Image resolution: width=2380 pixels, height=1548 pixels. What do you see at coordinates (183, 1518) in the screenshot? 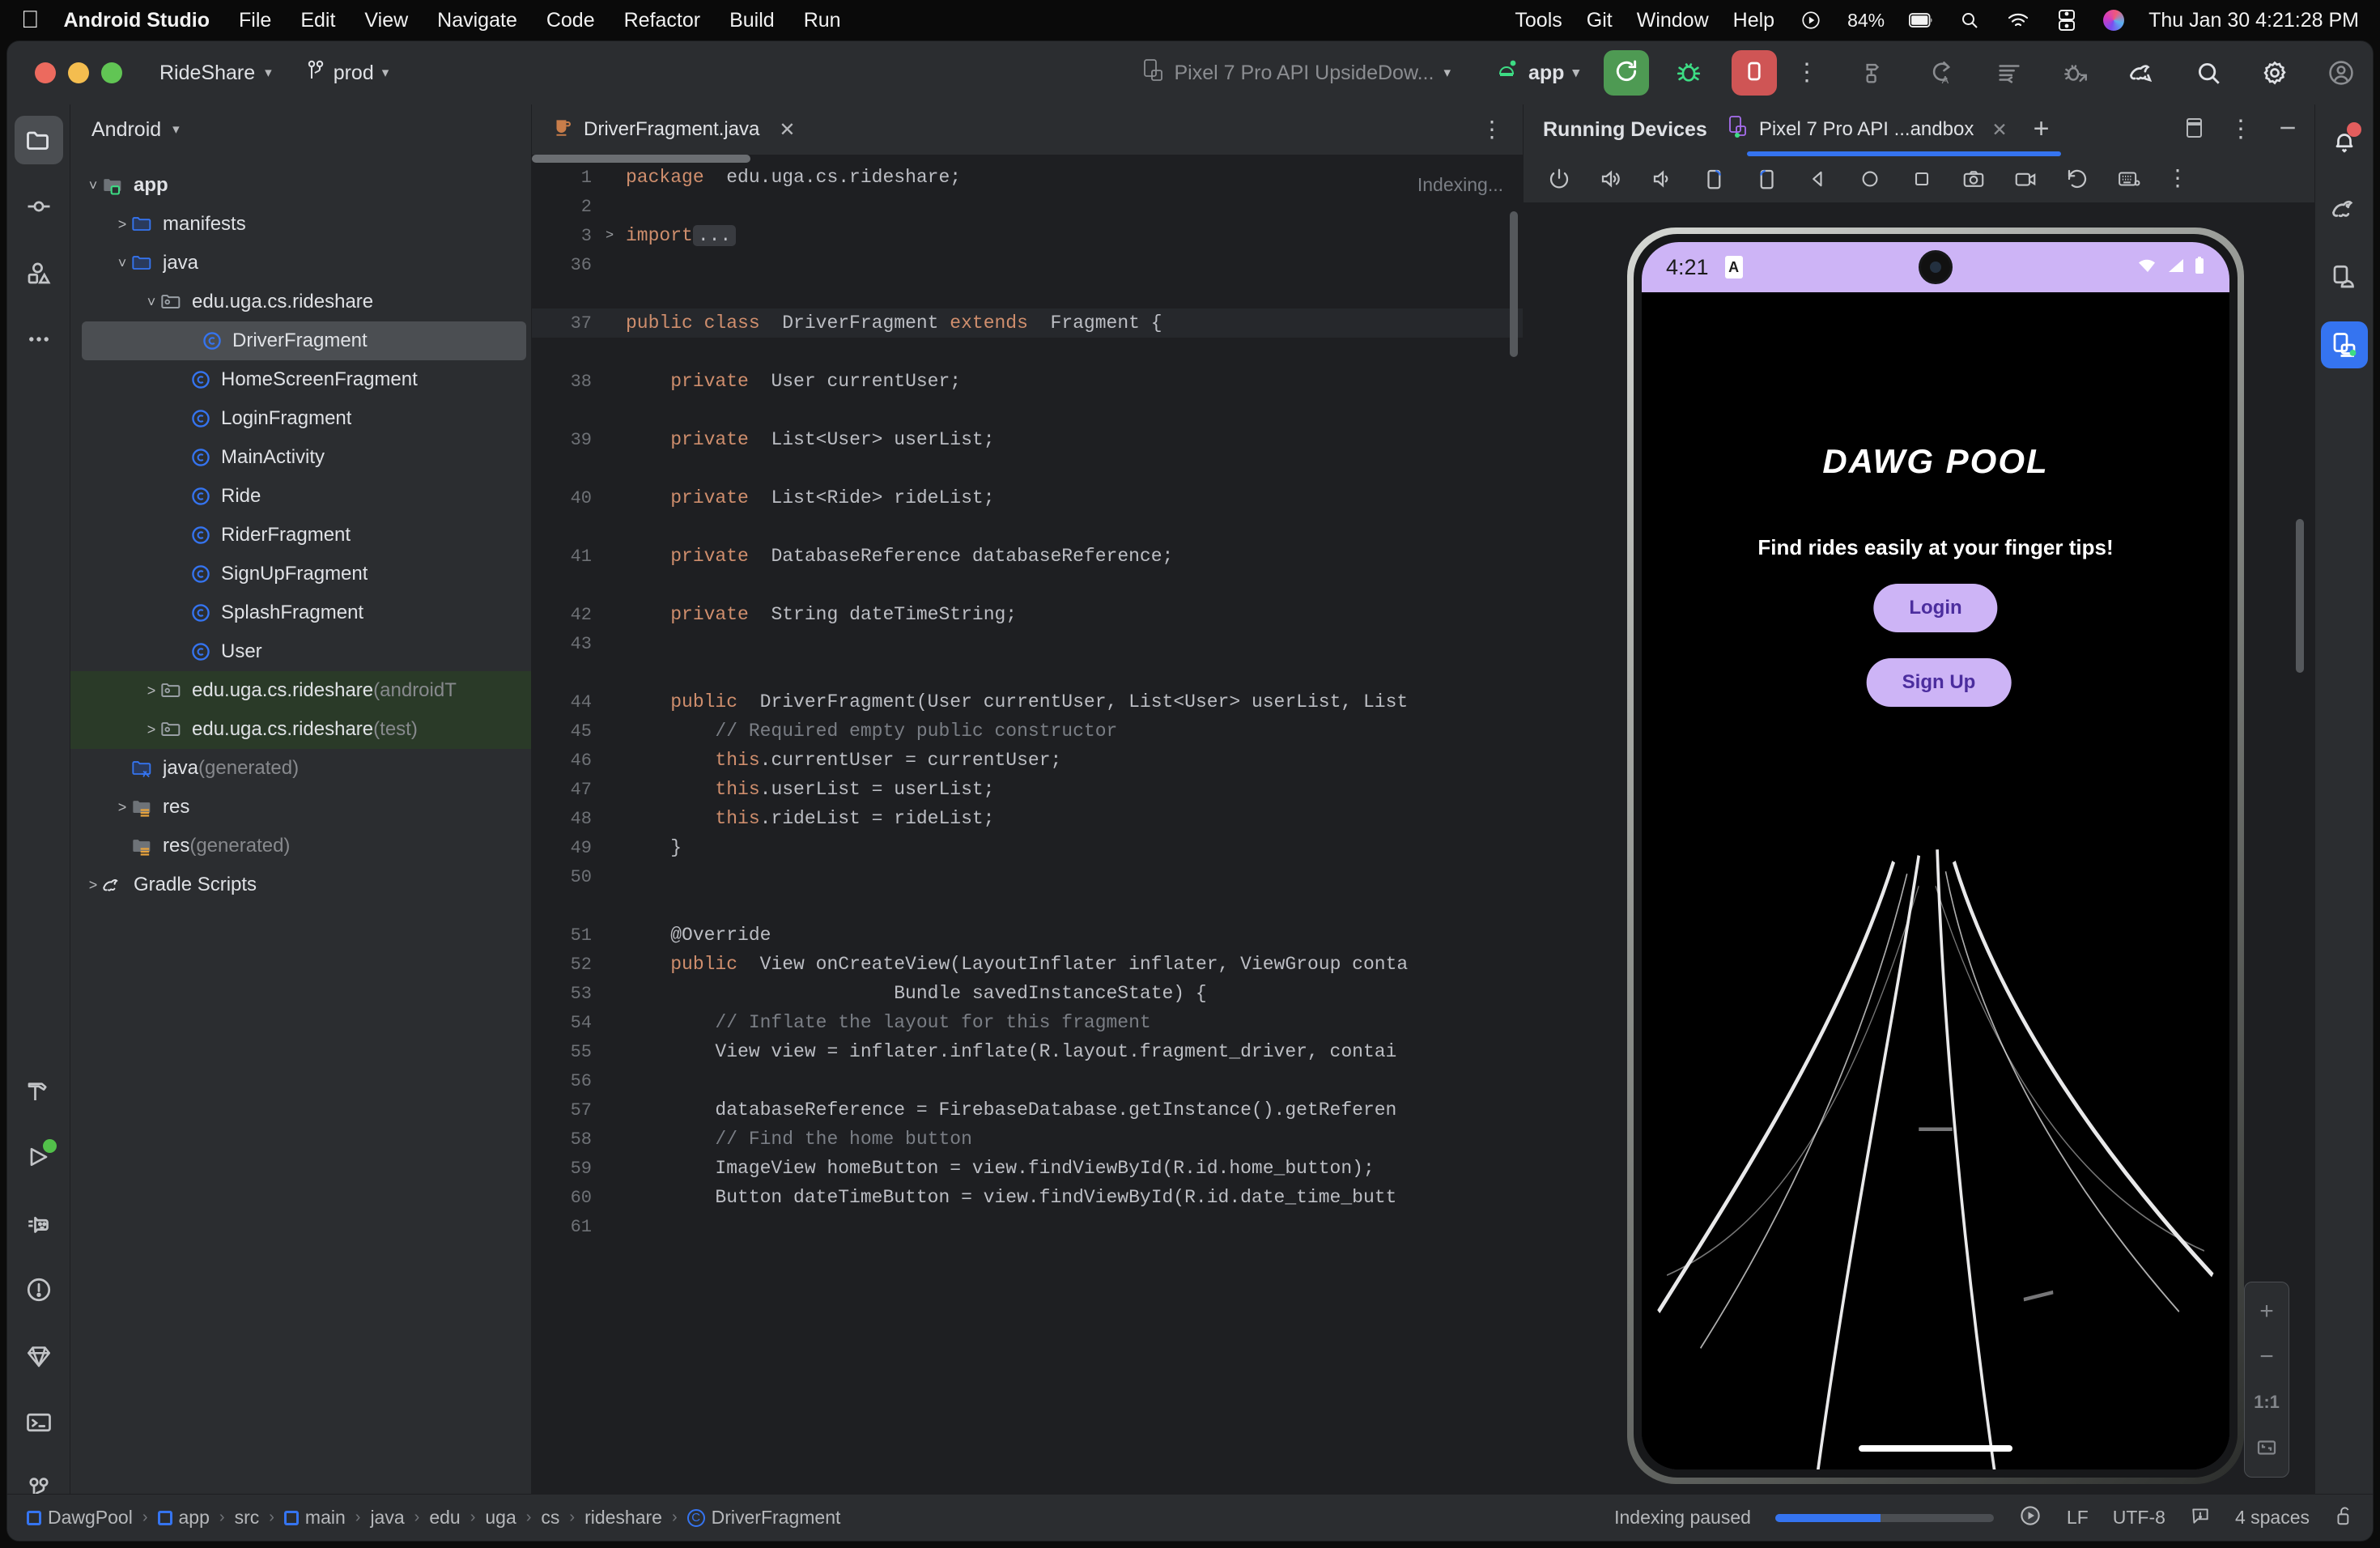
I see `breadcrumb-item-app: app` at bounding box center [183, 1518].